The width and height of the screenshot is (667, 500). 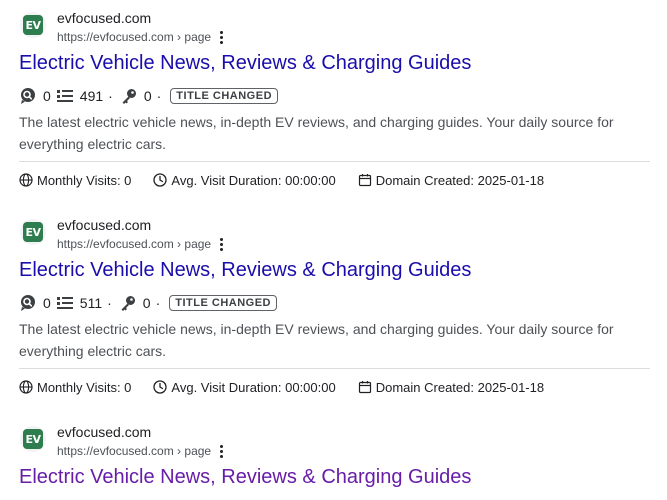 I want to click on result-metrics: 0 511 · 0 · TITLE CHANGED, so click(x=148, y=303).